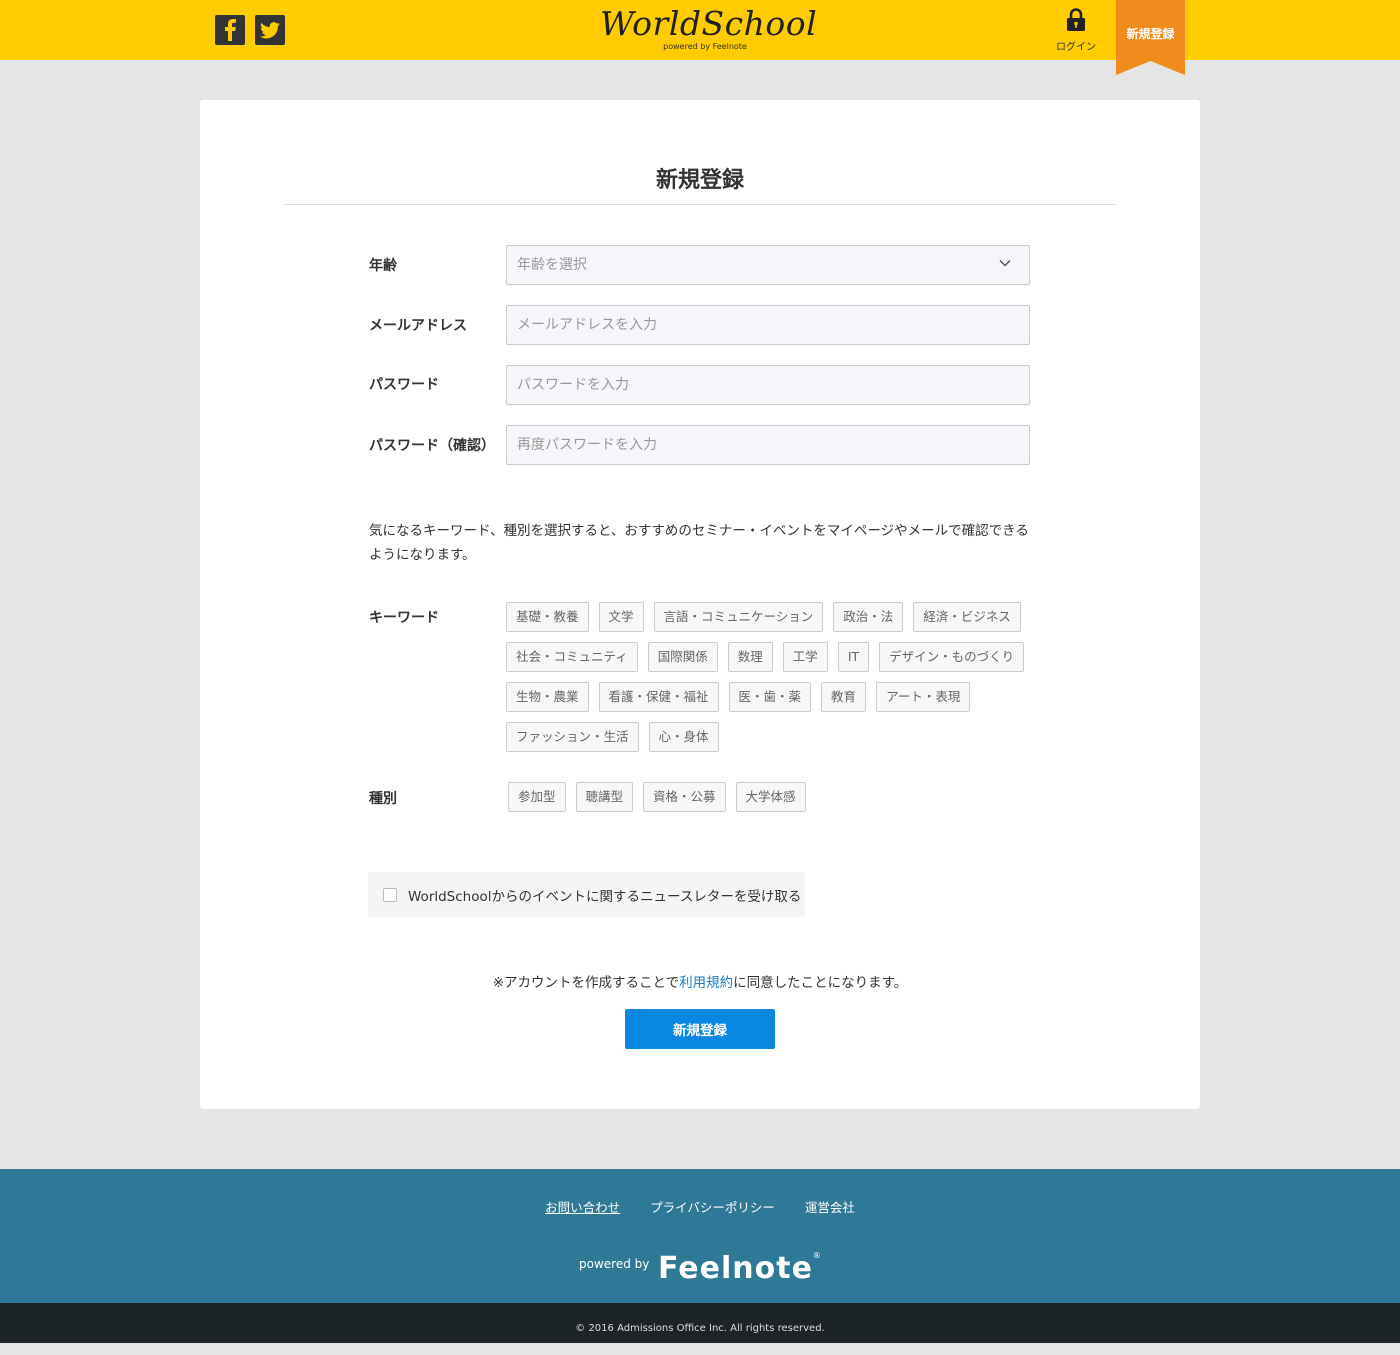 The width and height of the screenshot is (1400, 1355). Describe the element at coordinates (572, 657) in the screenshot. I see `keyword-tag: 社会・コミュニティ` at that location.